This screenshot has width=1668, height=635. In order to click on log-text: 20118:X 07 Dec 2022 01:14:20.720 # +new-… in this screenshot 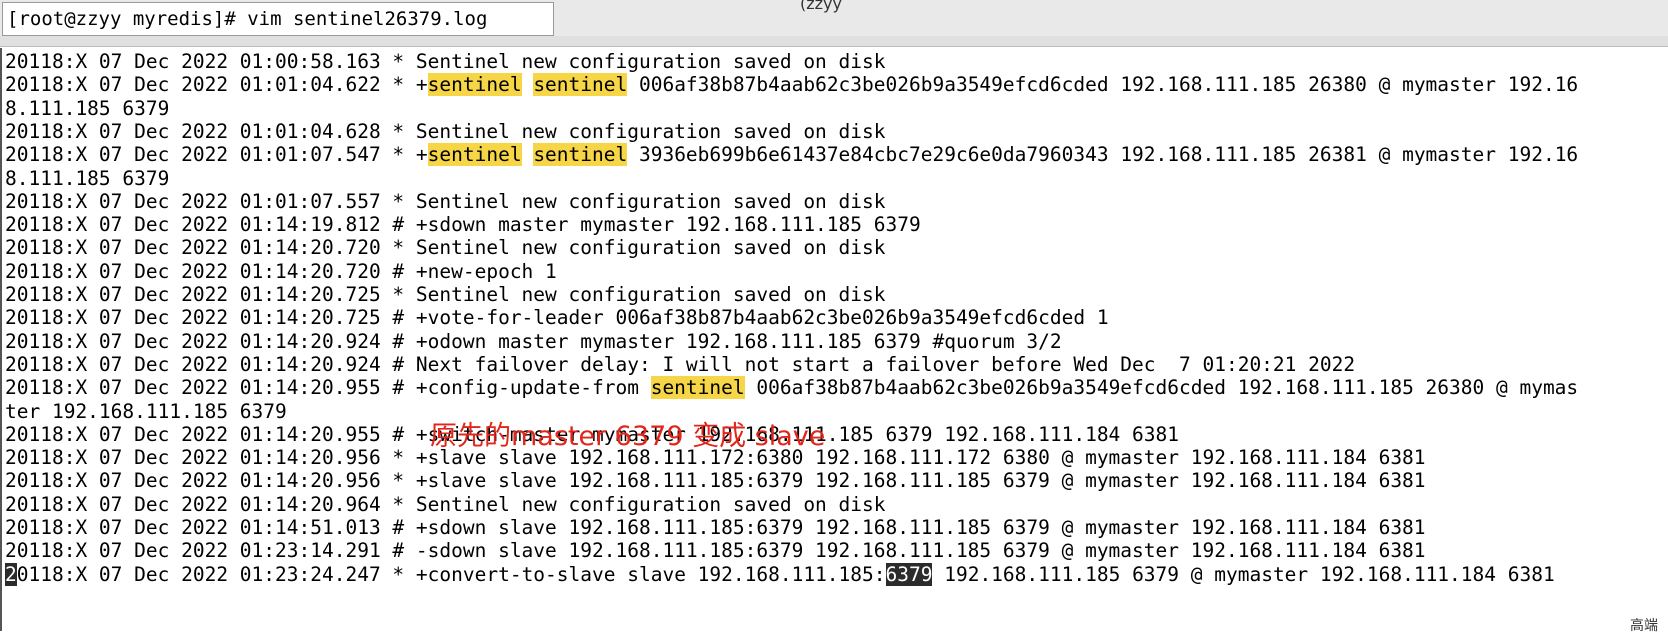, I will do `click(281, 271)`.